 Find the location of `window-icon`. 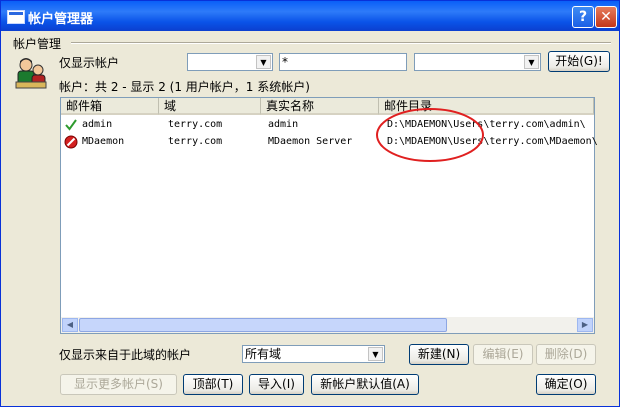

window-icon is located at coordinates (16, 17).